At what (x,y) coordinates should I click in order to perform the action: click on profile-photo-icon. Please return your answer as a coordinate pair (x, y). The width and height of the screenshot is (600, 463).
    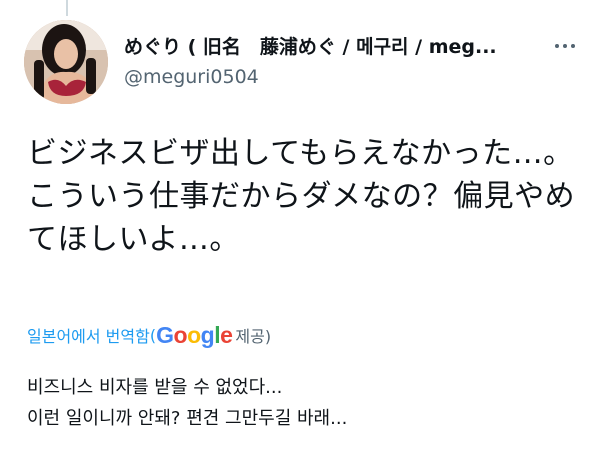
    Looking at the image, I should click on (66, 62).